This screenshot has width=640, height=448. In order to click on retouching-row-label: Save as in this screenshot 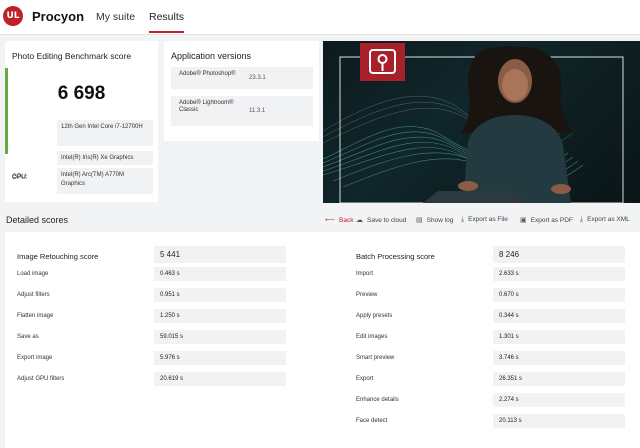, I will do `click(28, 337)`.